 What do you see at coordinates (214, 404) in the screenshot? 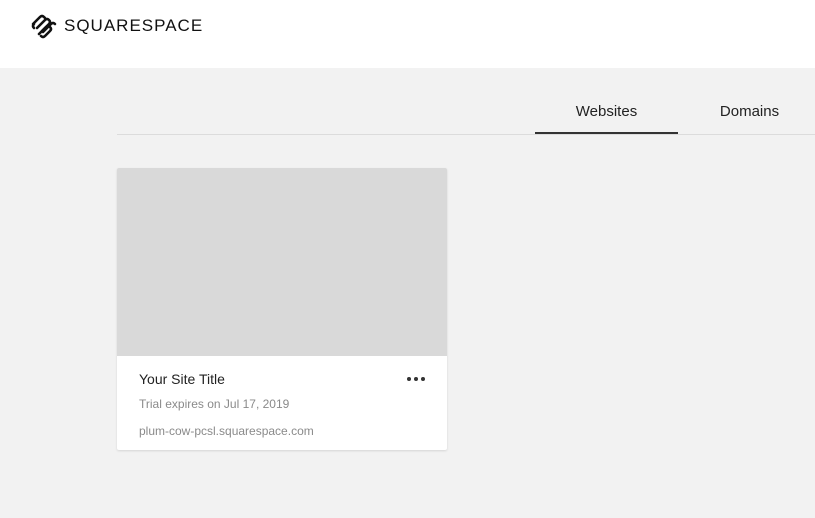
I see `trial-expiry-text: Trial expires on Jul 17, 2019` at bounding box center [214, 404].